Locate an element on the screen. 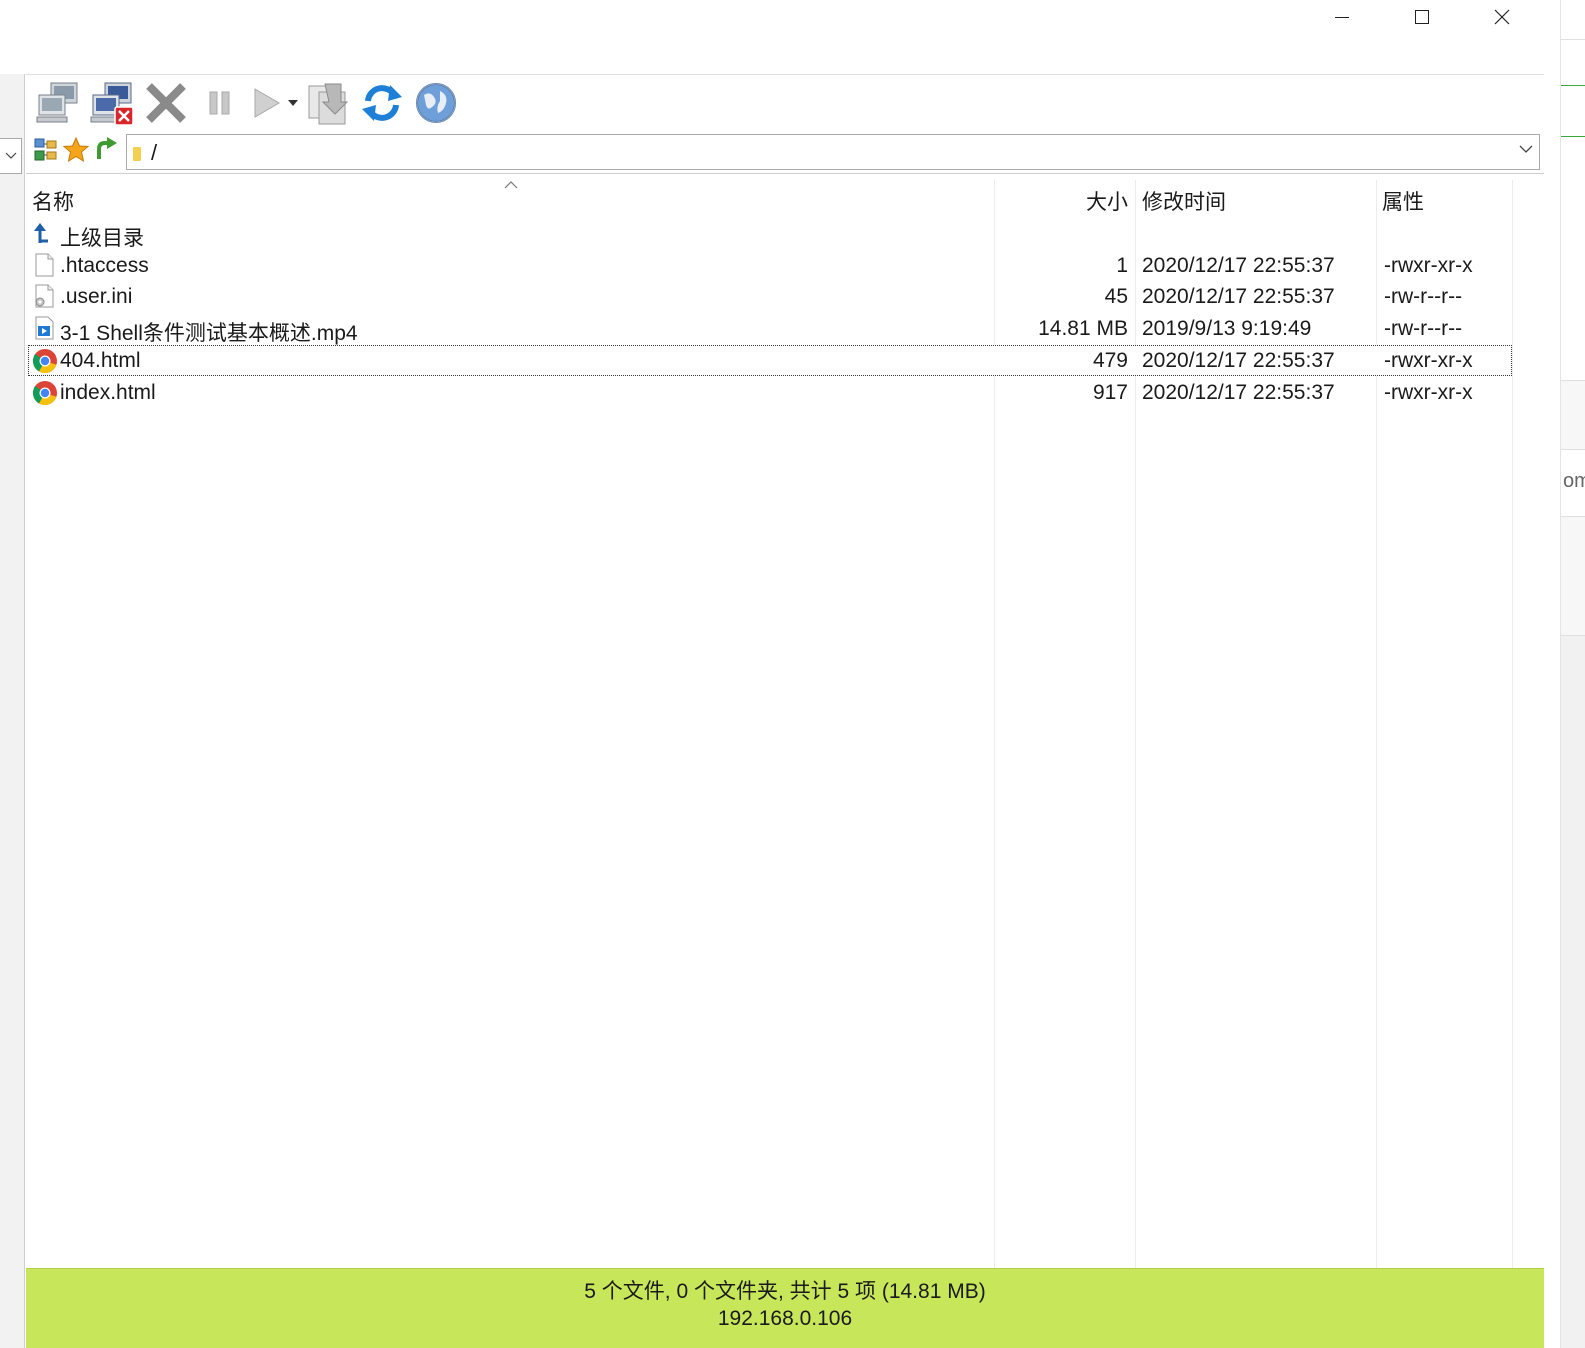 Image resolution: width=1585 pixels, height=1348 pixels. file-name: 上级目录 is located at coordinates (102, 238).